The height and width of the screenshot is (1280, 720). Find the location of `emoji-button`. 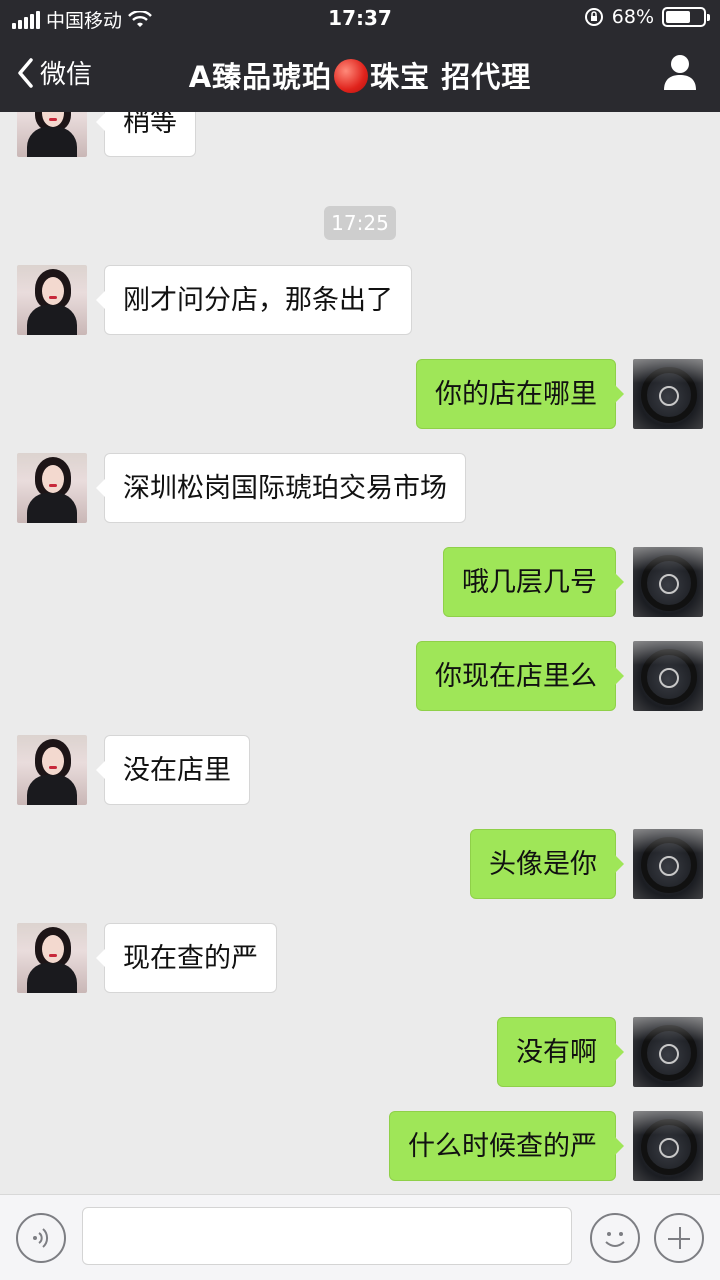

emoji-button is located at coordinates (615, 1238).